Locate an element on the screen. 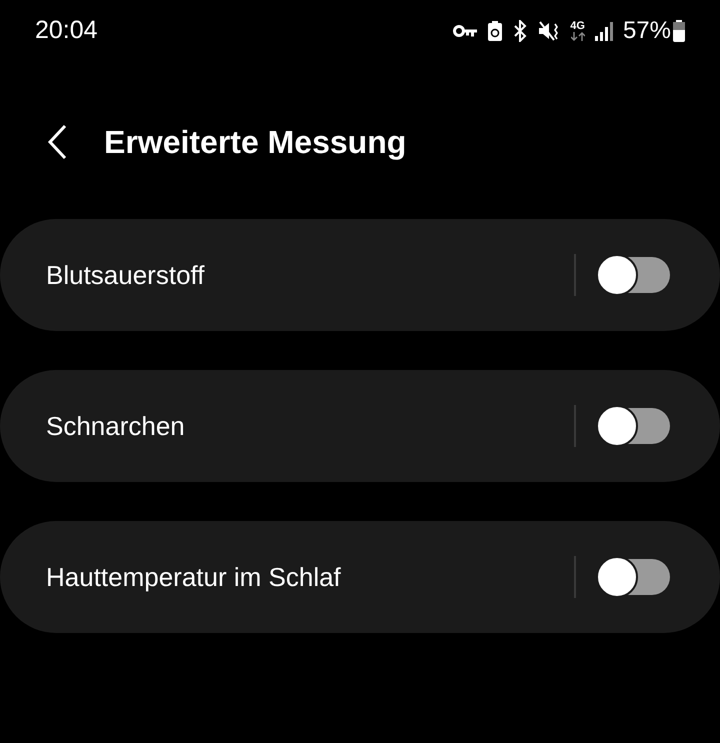  data-arrows-icon is located at coordinates (577, 36).